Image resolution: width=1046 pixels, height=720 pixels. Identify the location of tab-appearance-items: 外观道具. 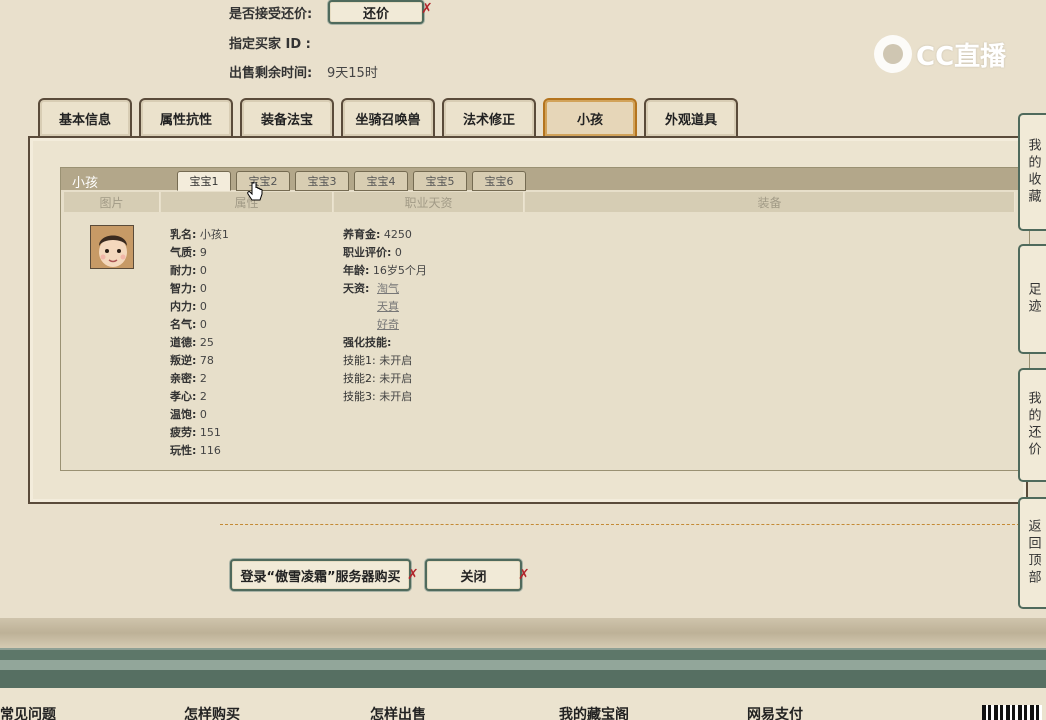
(691, 117).